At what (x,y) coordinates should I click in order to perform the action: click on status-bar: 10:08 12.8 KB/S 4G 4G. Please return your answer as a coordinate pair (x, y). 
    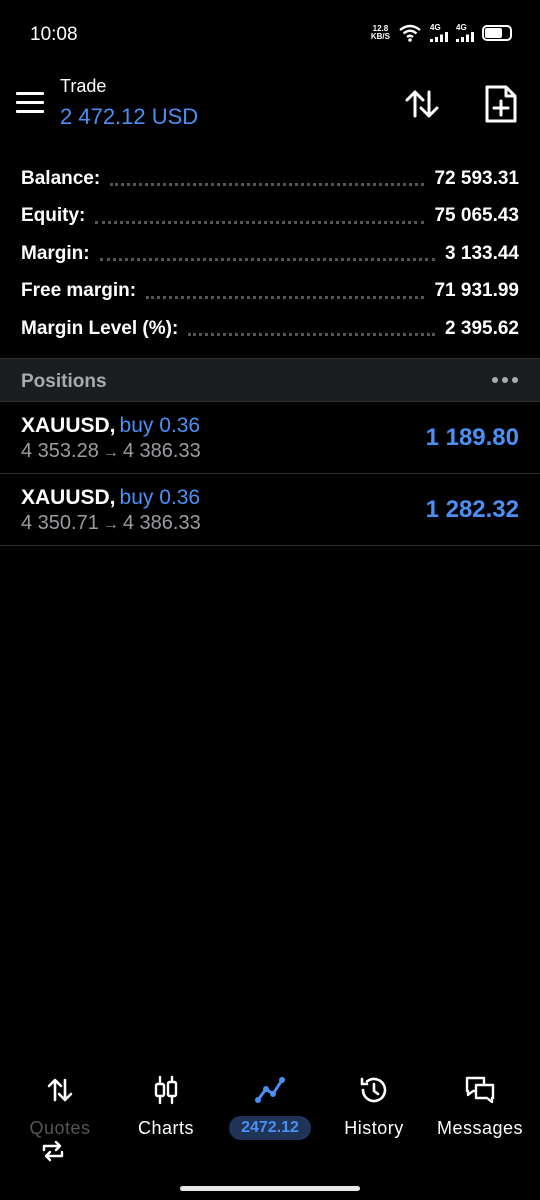
    Looking at the image, I should click on (270, 35).